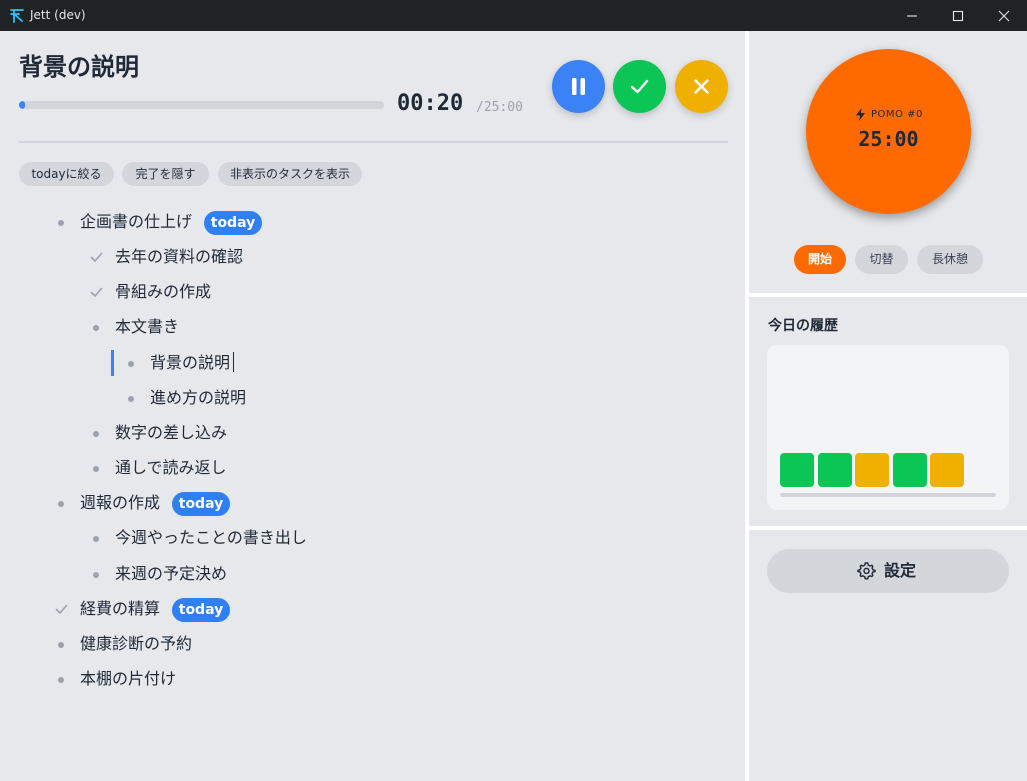  I want to click on task-item: 通しで読み返し, so click(162, 468).